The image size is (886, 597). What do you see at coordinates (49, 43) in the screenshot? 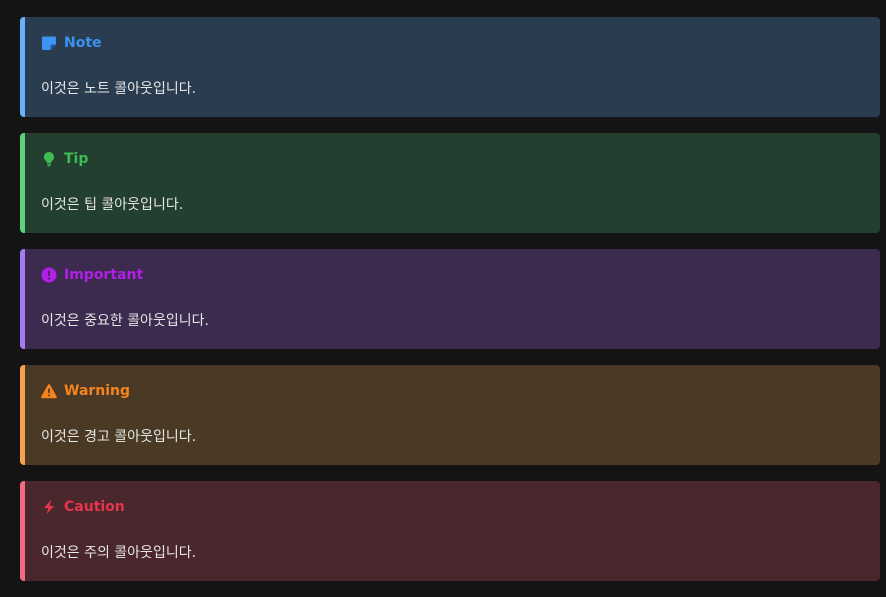
I see `note-icon` at bounding box center [49, 43].